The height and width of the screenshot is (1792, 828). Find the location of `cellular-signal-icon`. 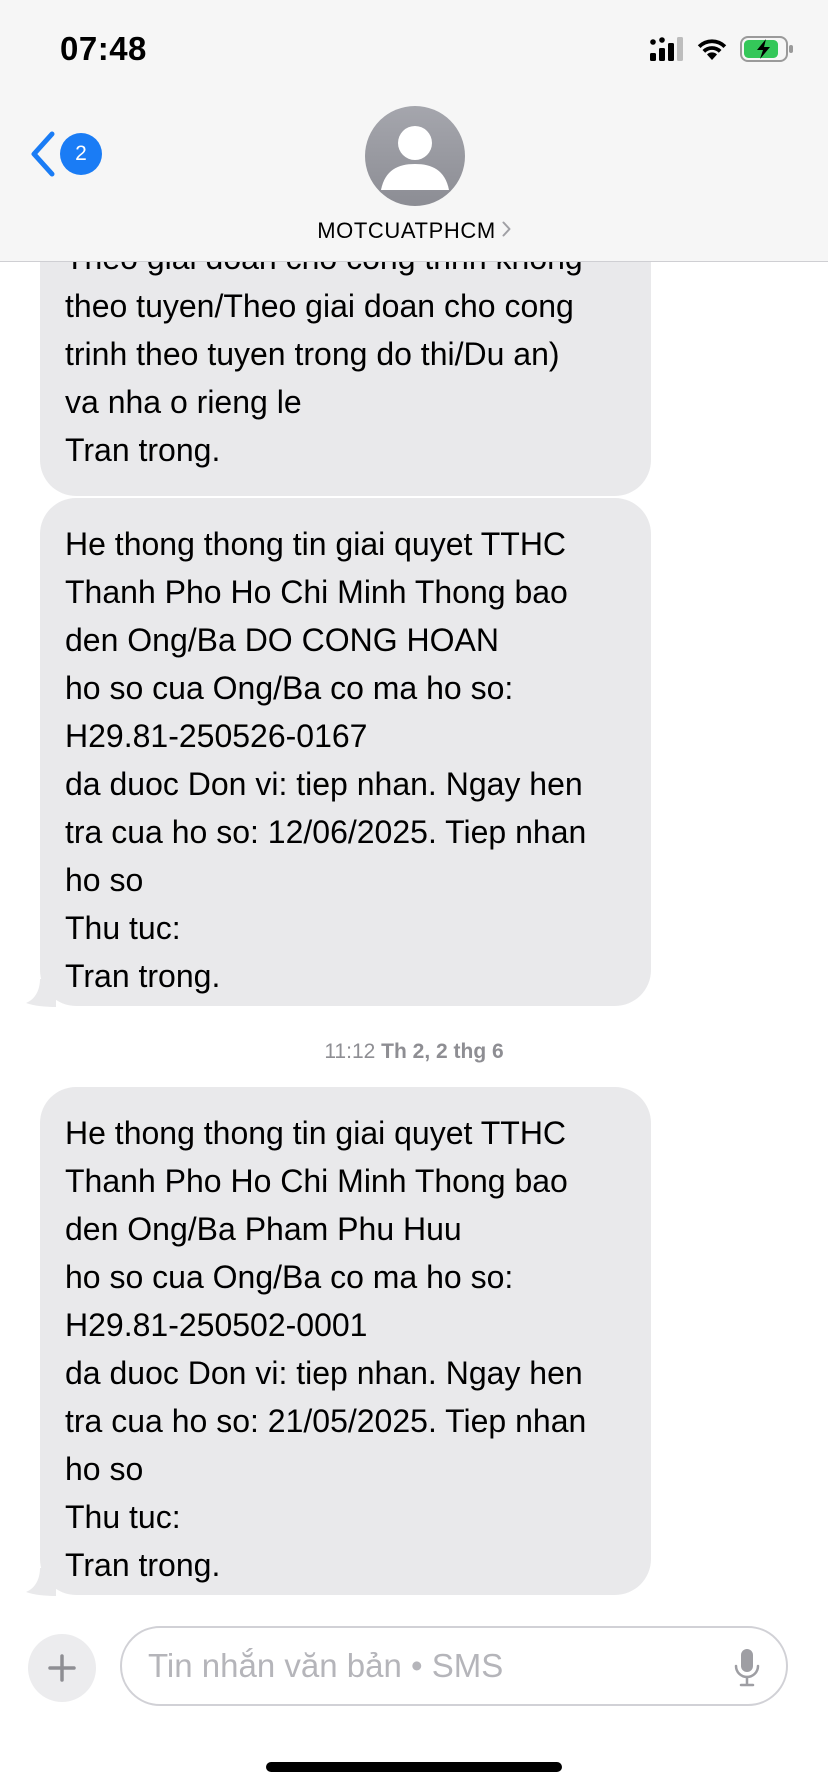

cellular-signal-icon is located at coordinates (666, 49).